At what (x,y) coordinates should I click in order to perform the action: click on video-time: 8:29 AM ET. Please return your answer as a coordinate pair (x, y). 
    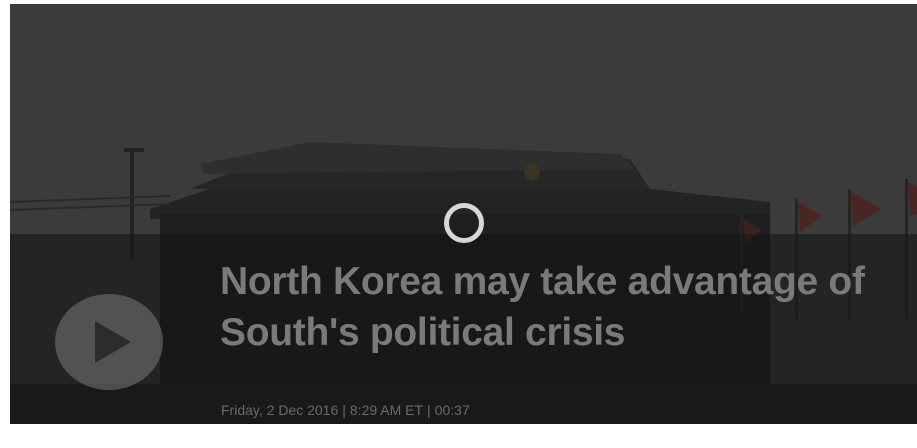
    Looking at the image, I should click on (386, 410).